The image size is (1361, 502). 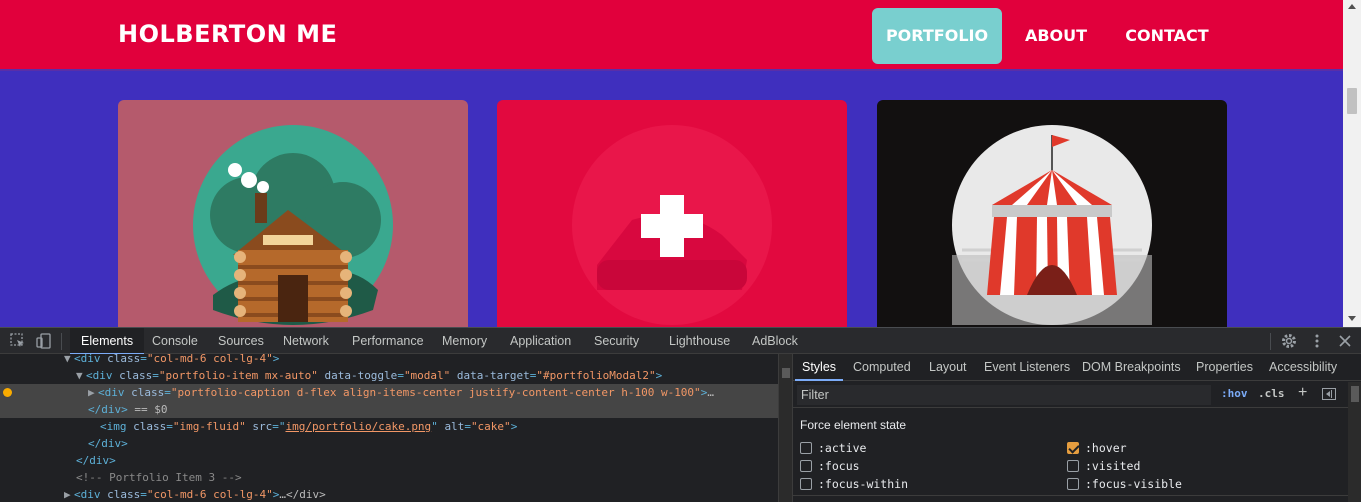 I want to click on device-toolbar-icon, so click(x=44, y=341).